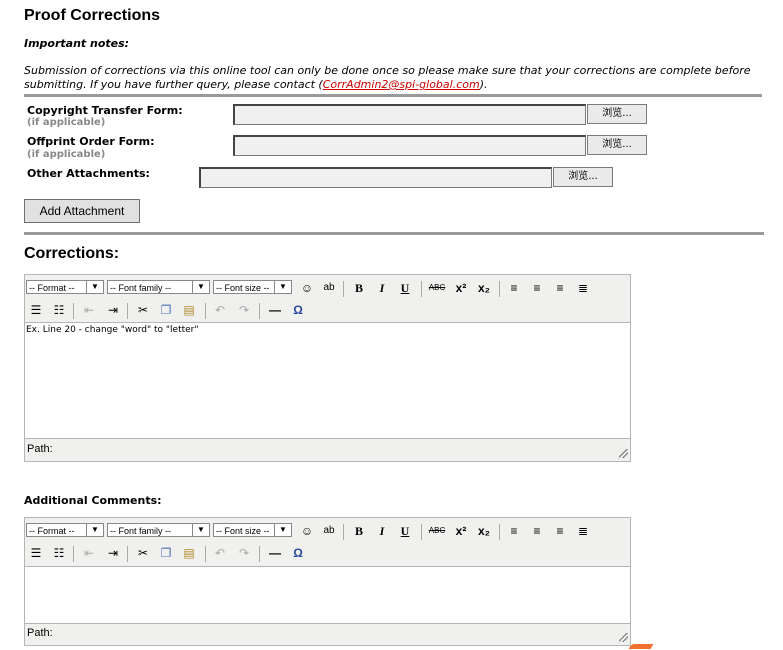 The height and width of the screenshot is (650, 783). I want to click on corrections-heading: Corrections:, so click(72, 253).